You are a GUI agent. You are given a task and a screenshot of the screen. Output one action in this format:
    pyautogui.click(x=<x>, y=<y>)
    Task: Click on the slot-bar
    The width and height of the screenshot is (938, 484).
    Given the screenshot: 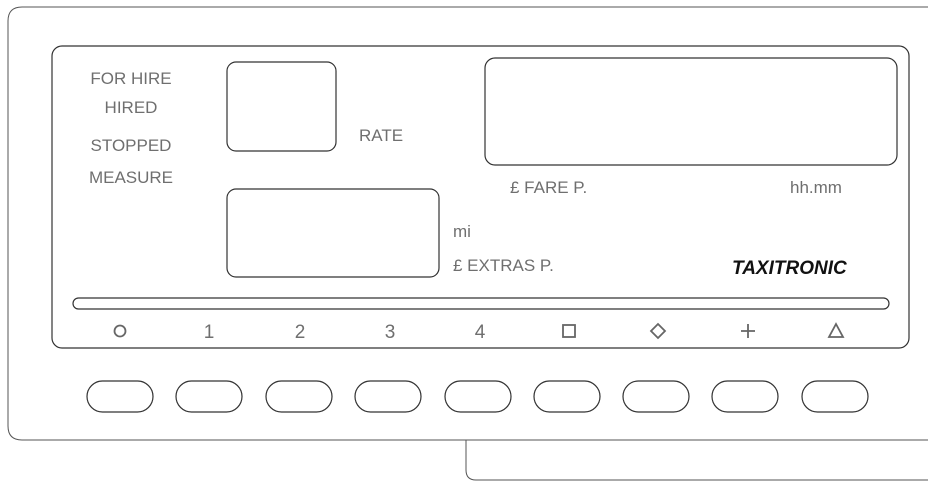 What is the action you would take?
    pyautogui.click(x=481, y=303)
    